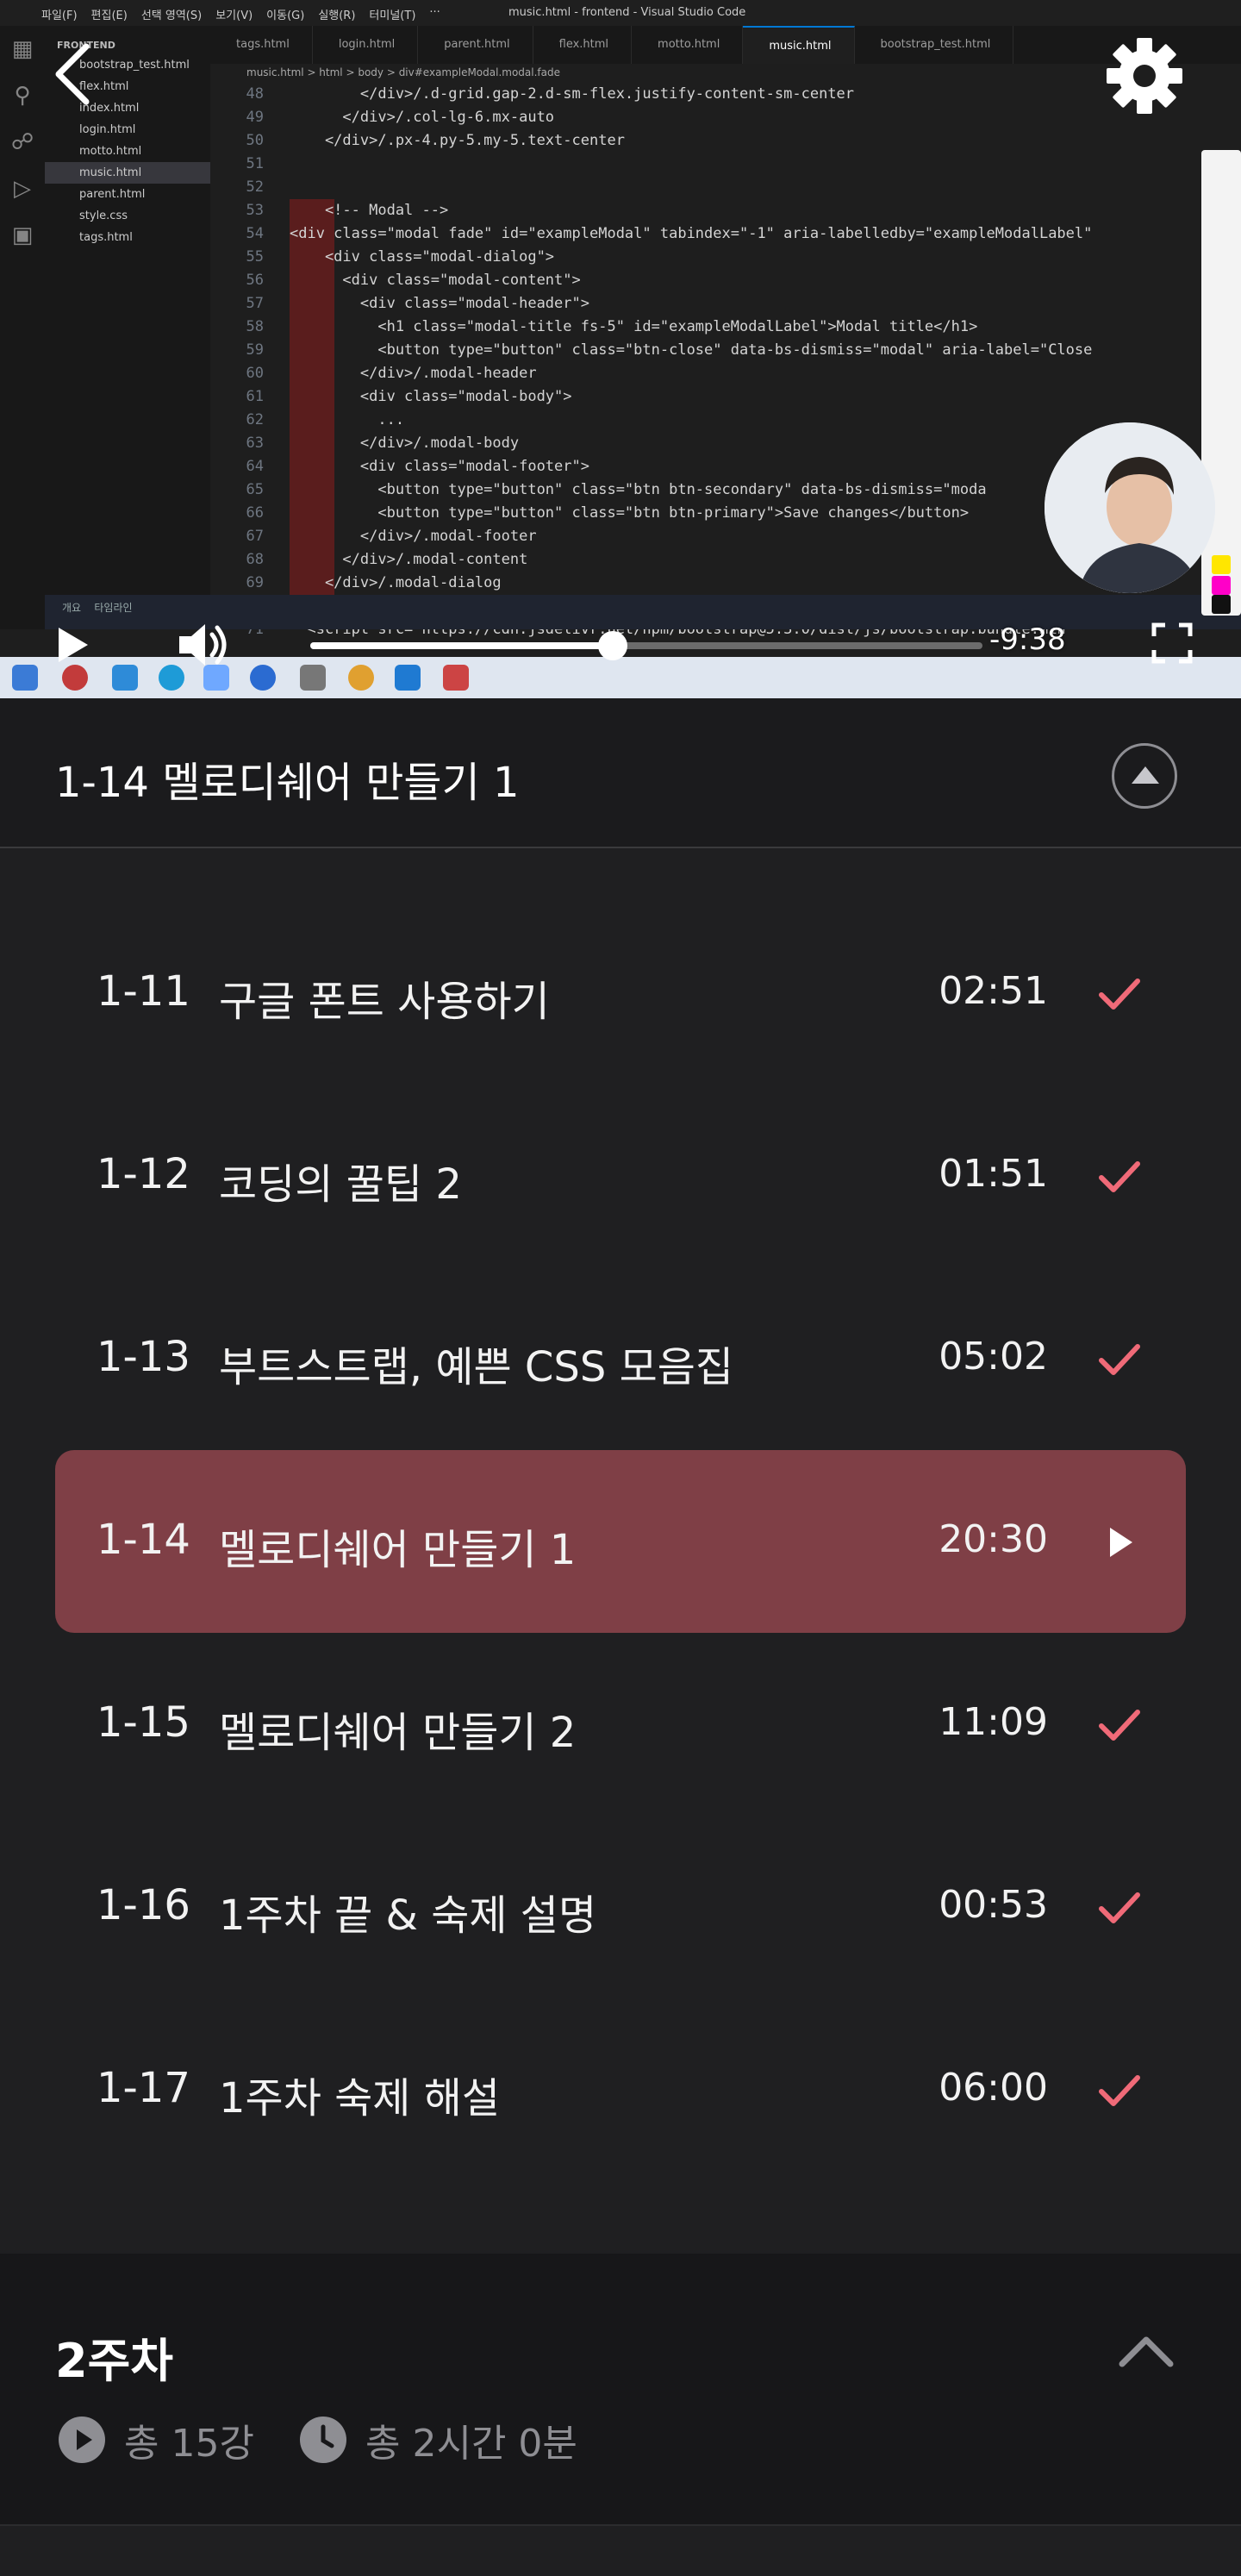  What do you see at coordinates (799, 45) in the screenshot?
I see `editor-tab: music.html` at bounding box center [799, 45].